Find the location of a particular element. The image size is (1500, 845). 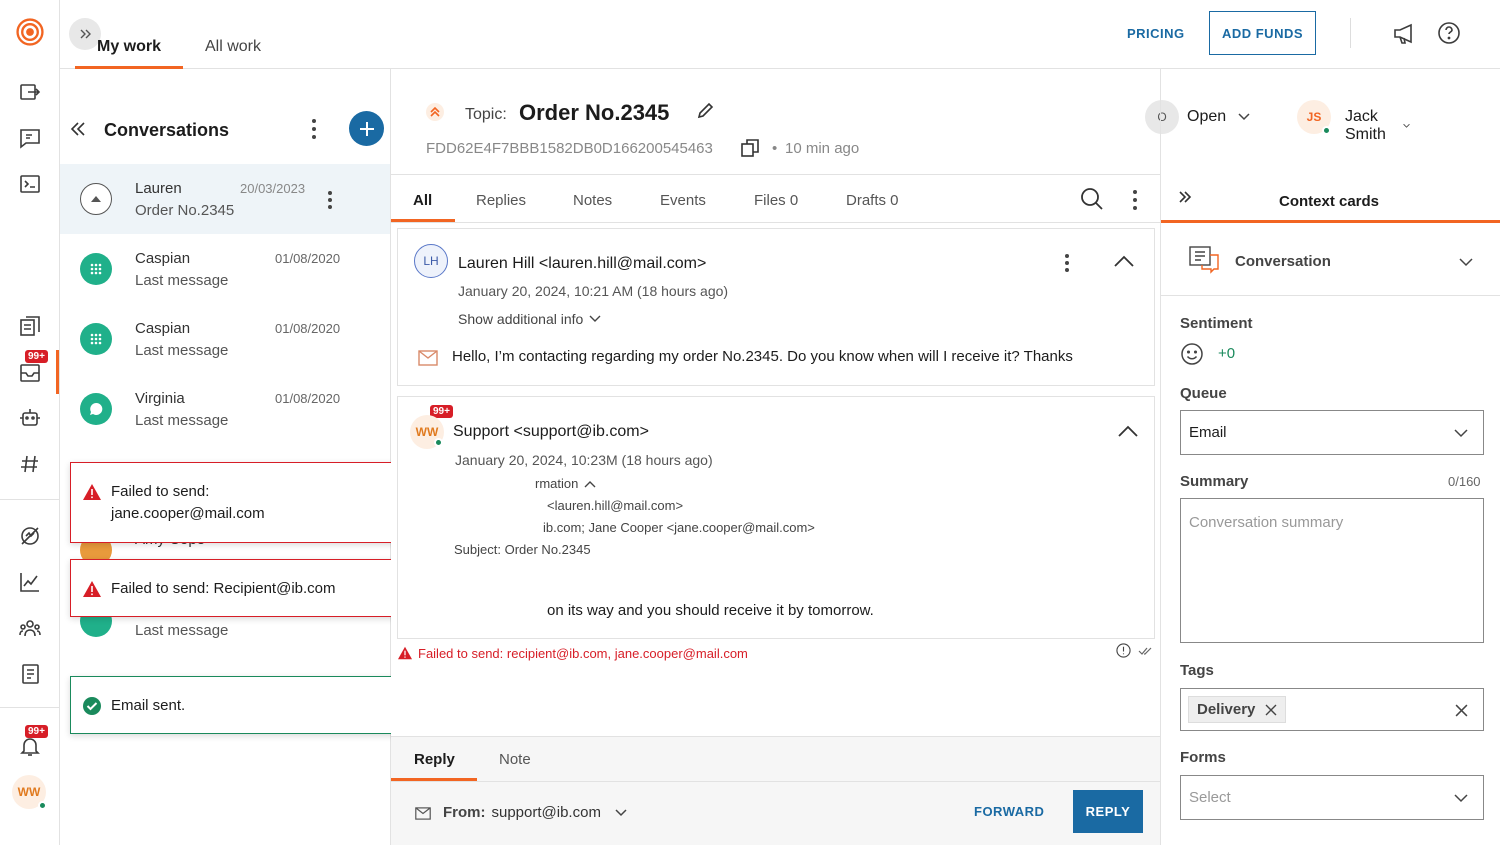

email-icon is located at coordinates (423, 813).